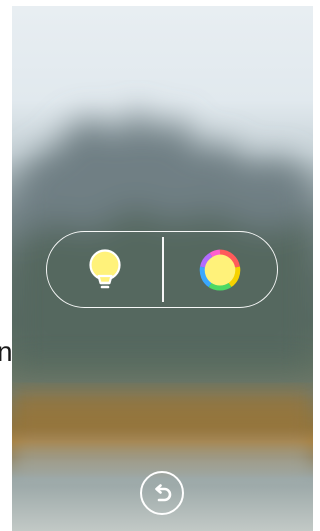 This screenshot has height=531, width=320. I want to click on edge-text-fragment: n, so click(6, 351).